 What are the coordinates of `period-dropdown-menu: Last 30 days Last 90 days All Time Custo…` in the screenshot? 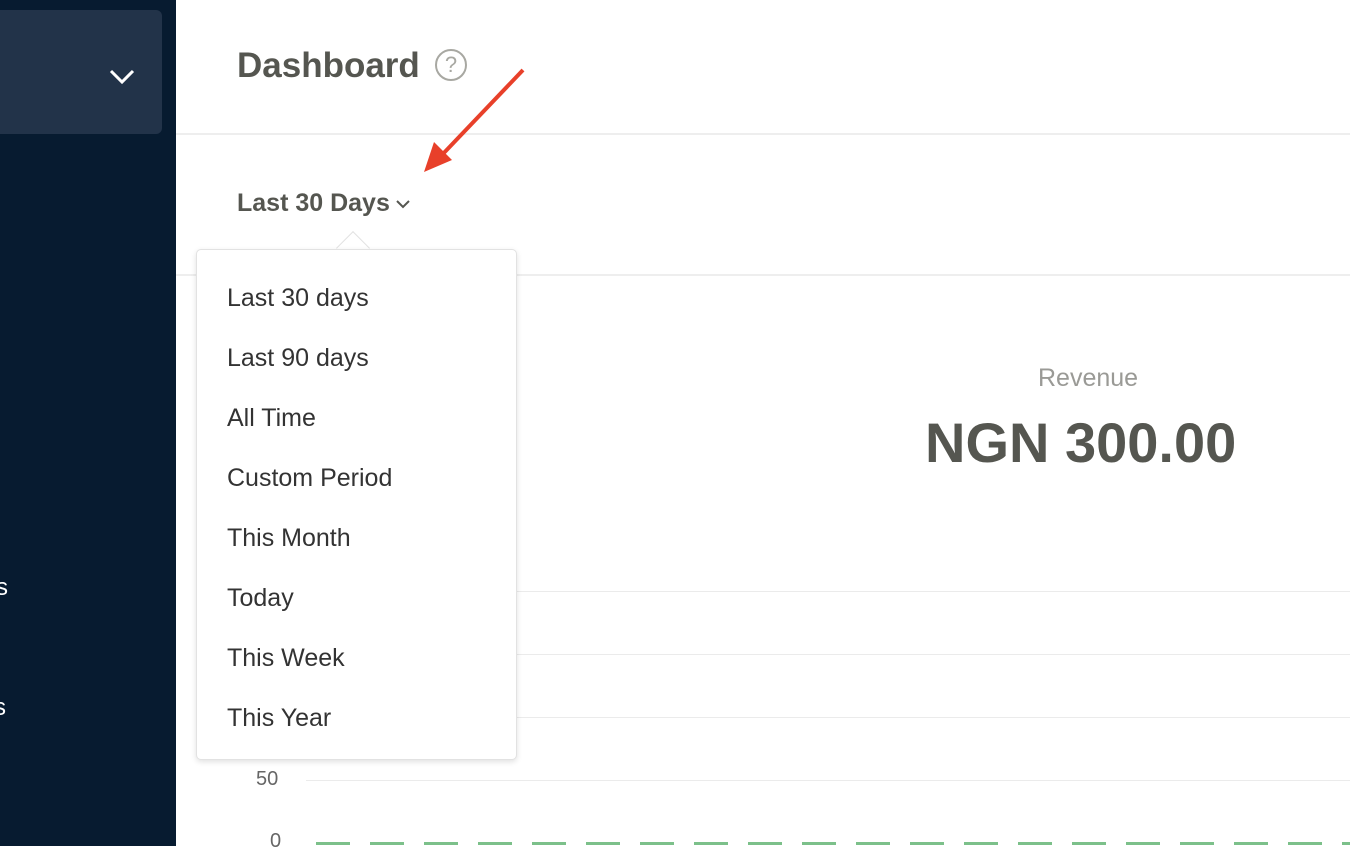 It's located at (356, 504).